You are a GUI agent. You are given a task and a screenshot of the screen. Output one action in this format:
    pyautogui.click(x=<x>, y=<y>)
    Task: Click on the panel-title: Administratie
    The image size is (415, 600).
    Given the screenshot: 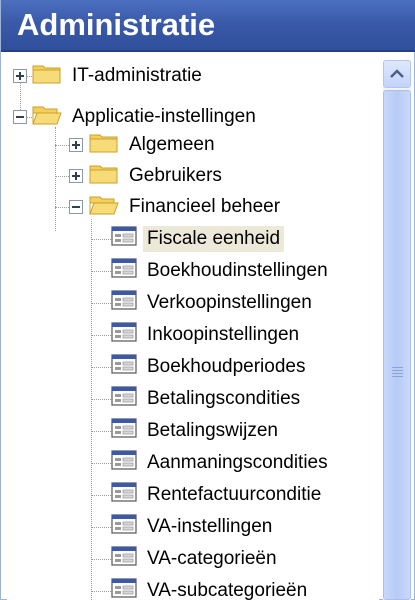 What is the action you would take?
    pyautogui.click(x=116, y=24)
    